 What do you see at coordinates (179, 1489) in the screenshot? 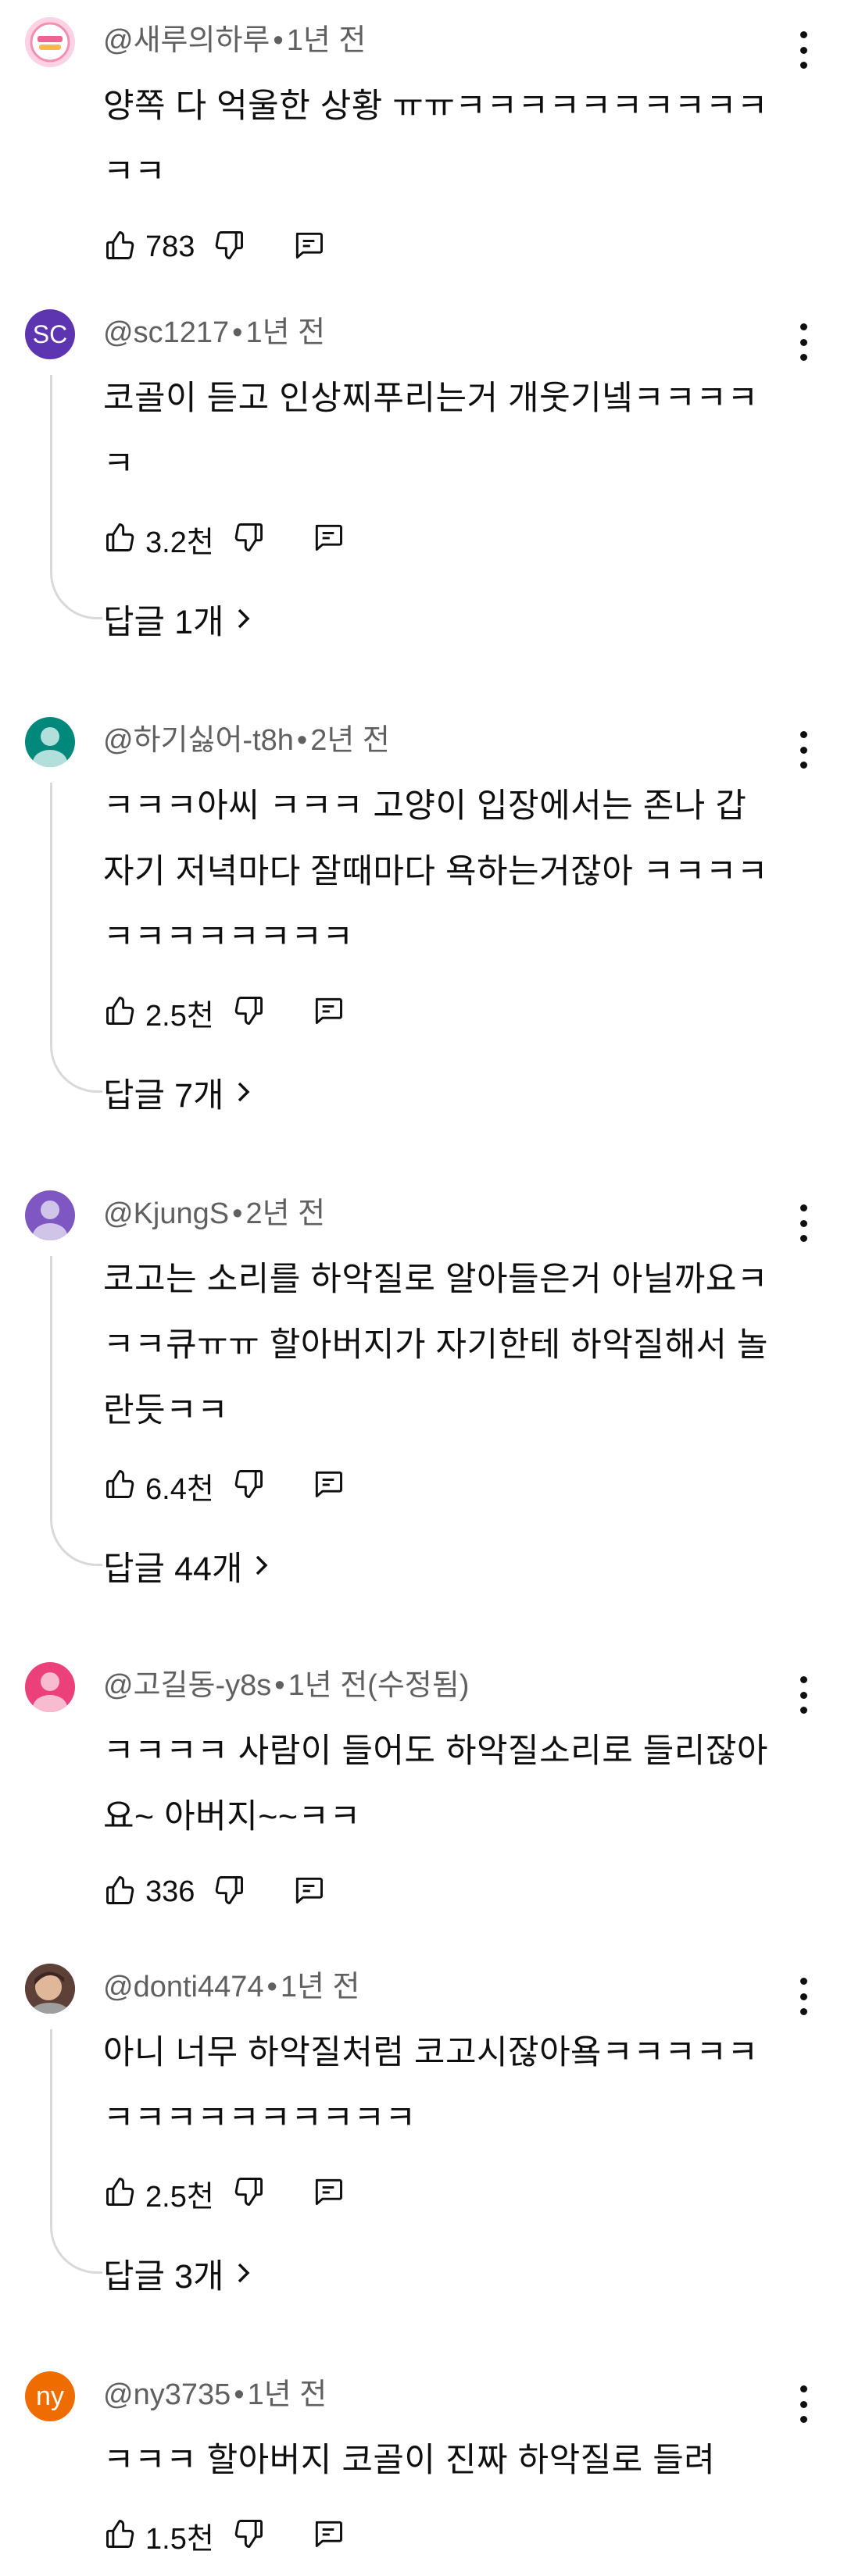
I see `like-count: 6.4천` at bounding box center [179, 1489].